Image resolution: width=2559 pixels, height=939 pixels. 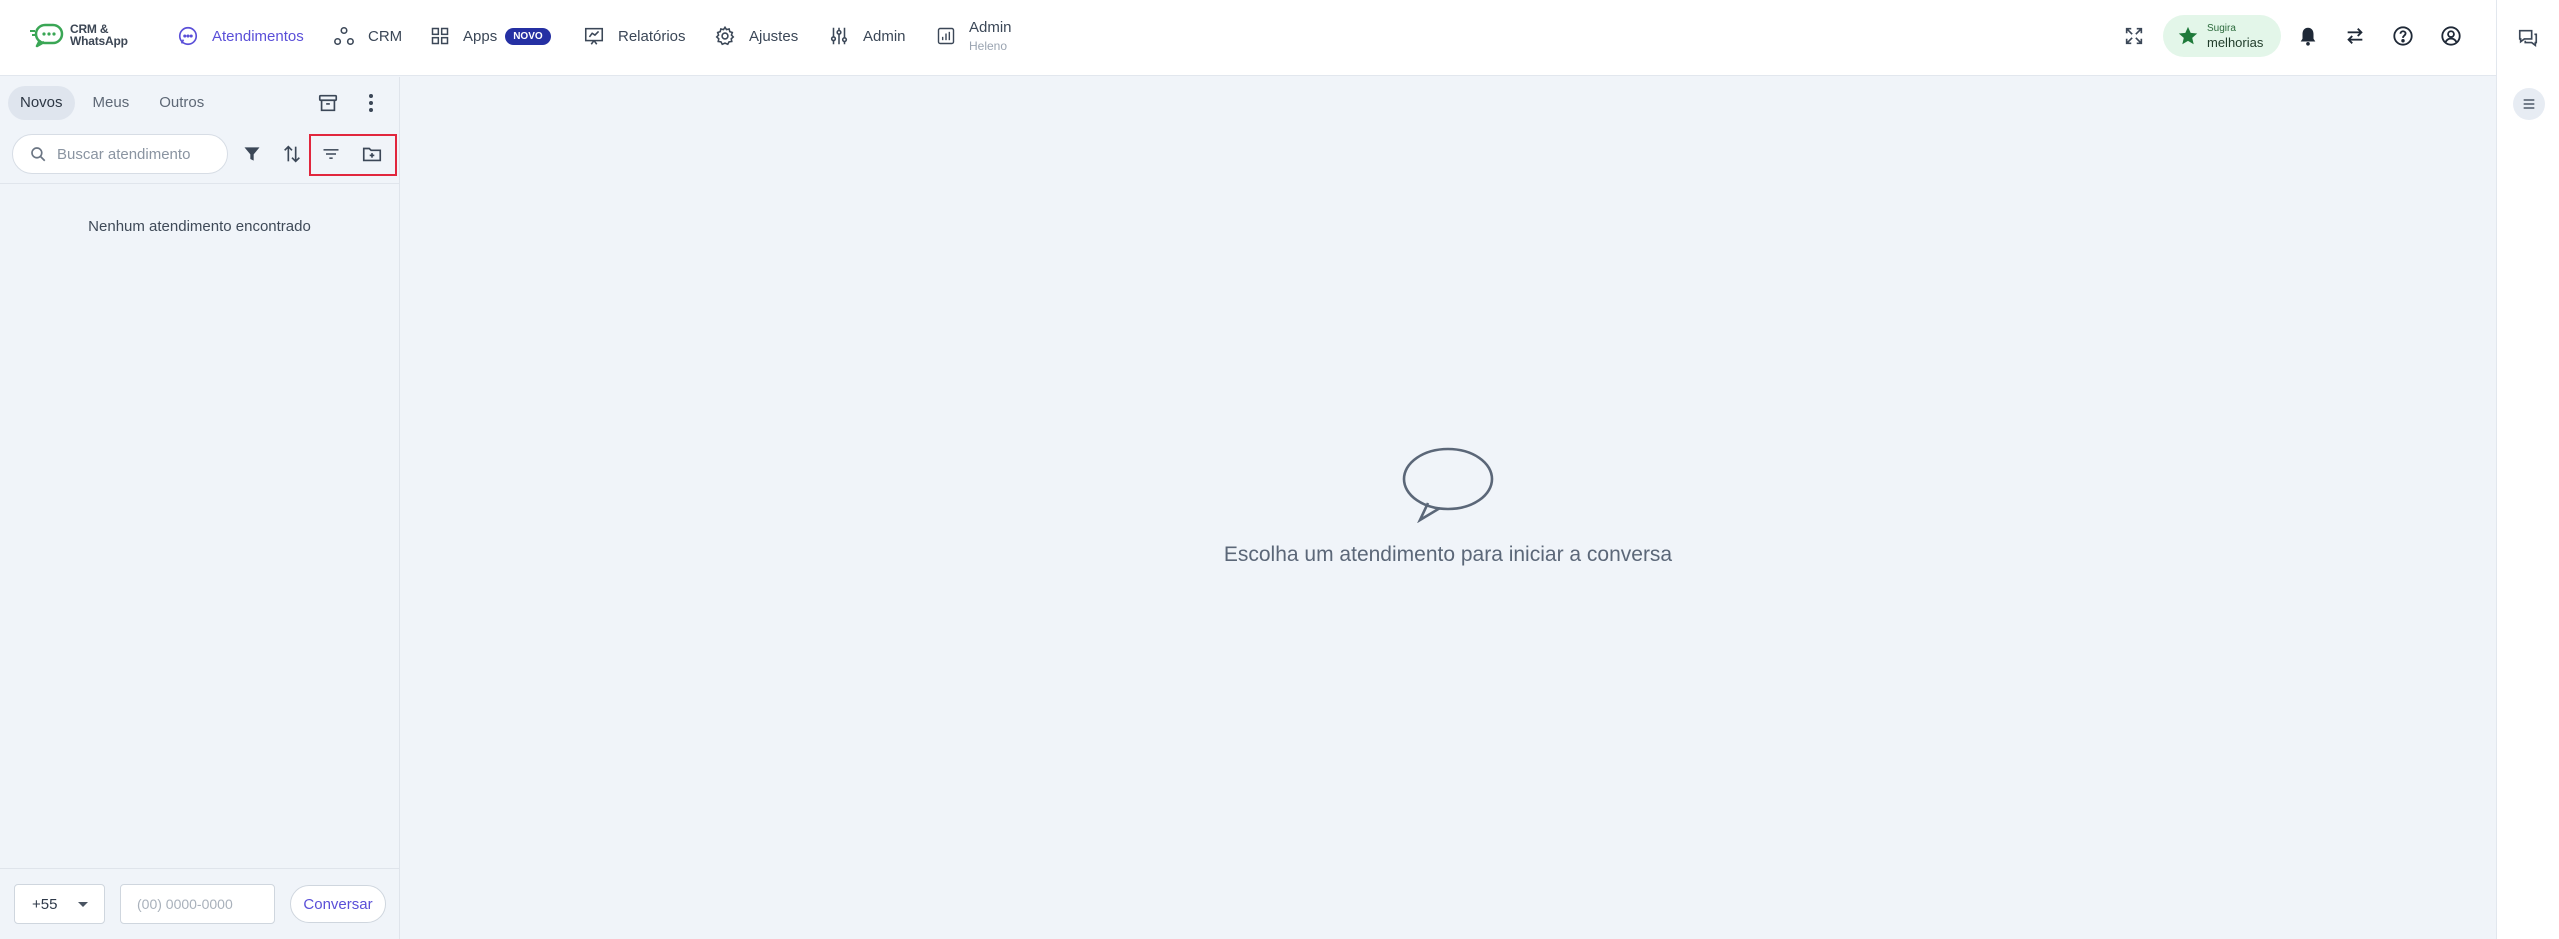 What do you see at coordinates (59, 904) in the screenshot?
I see `country-code-select: +55` at bounding box center [59, 904].